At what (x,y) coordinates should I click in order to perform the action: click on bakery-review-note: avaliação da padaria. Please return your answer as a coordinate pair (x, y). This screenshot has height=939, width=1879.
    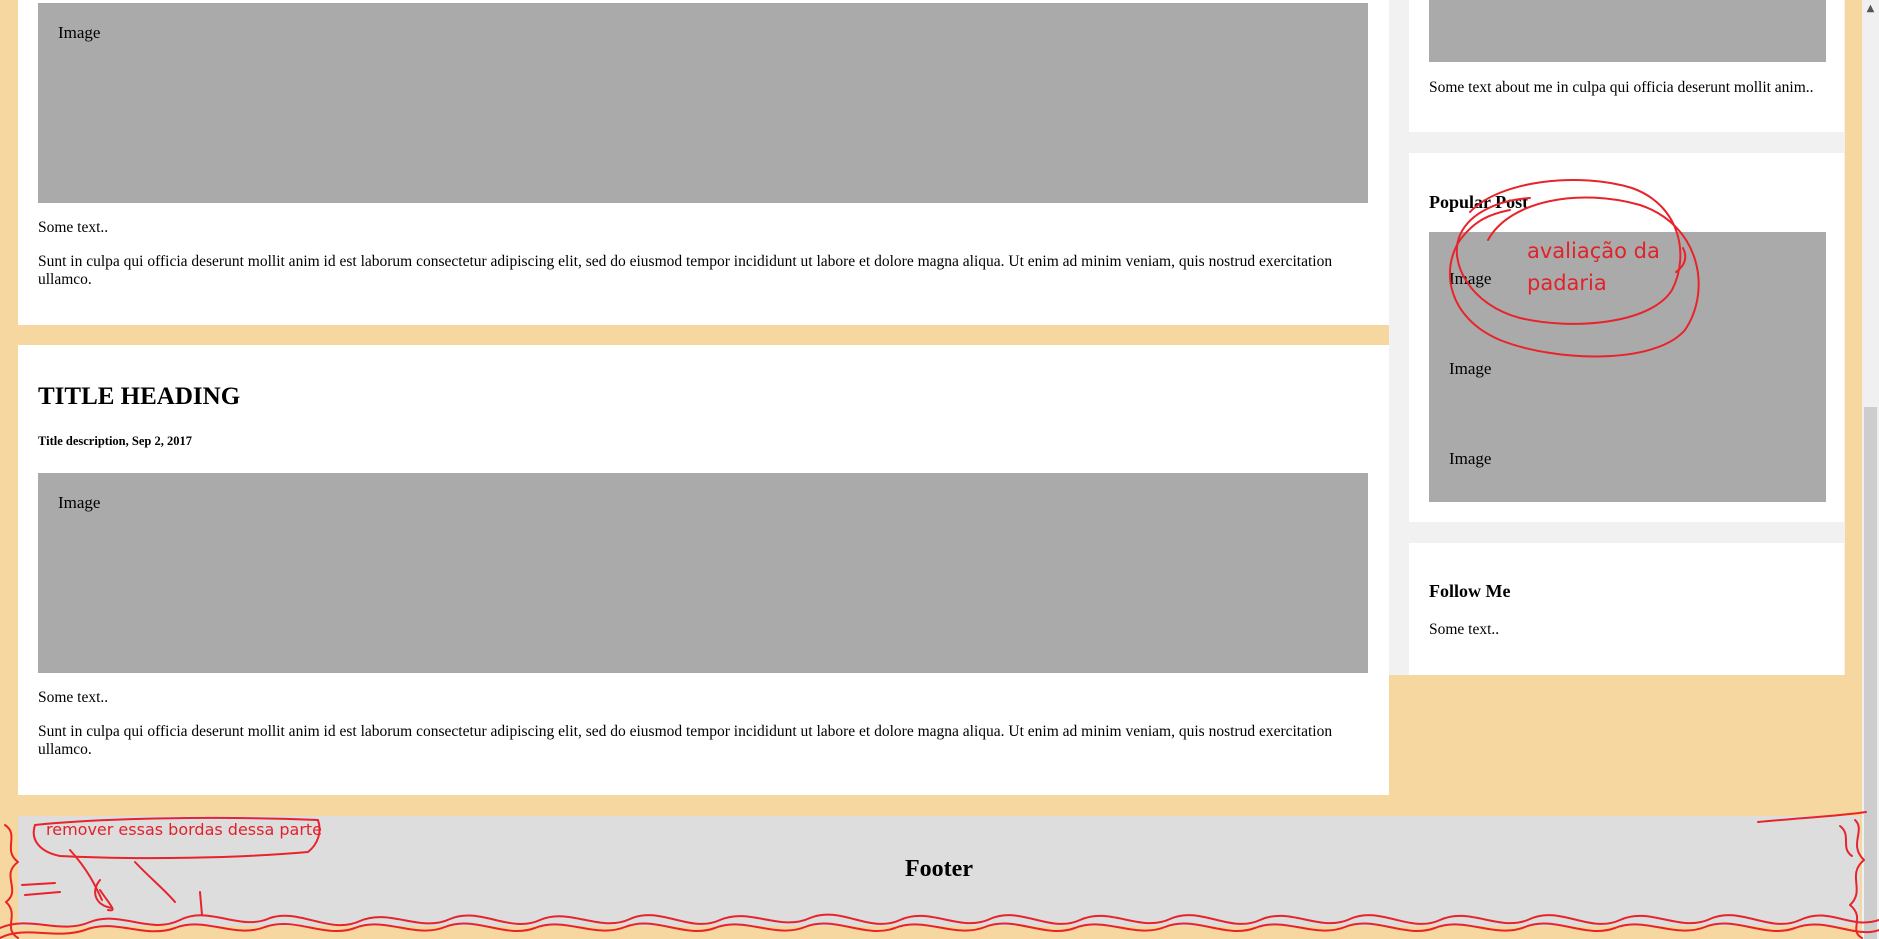
    Looking at the image, I should click on (1593, 267).